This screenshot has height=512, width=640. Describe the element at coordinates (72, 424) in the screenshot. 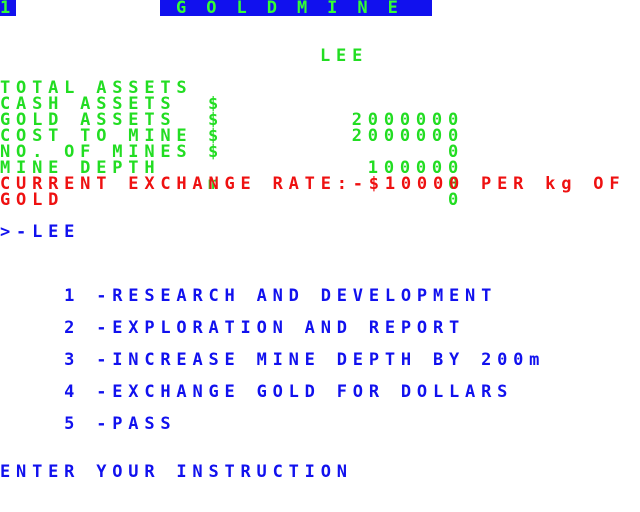

I see `menu-item-key: 5` at that location.